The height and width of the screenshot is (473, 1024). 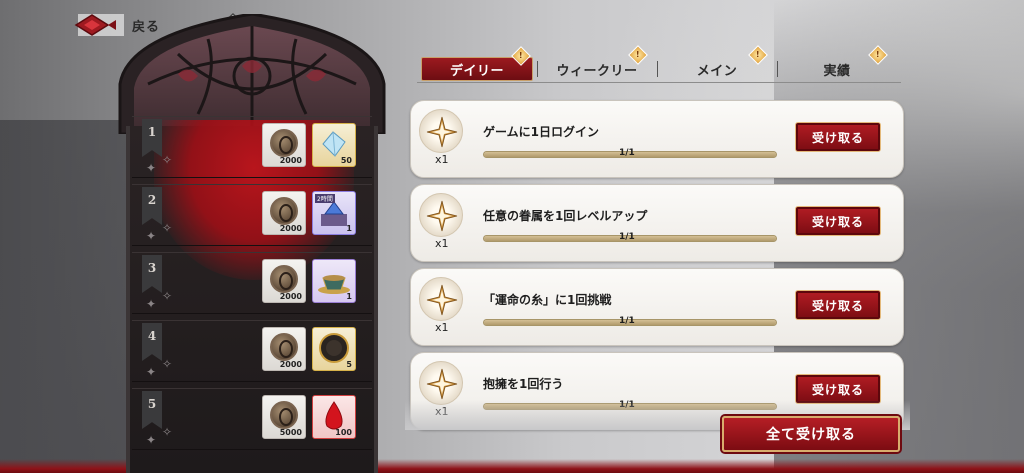 I want to click on mission-title: ゲームに1日ログイン, so click(x=541, y=132).